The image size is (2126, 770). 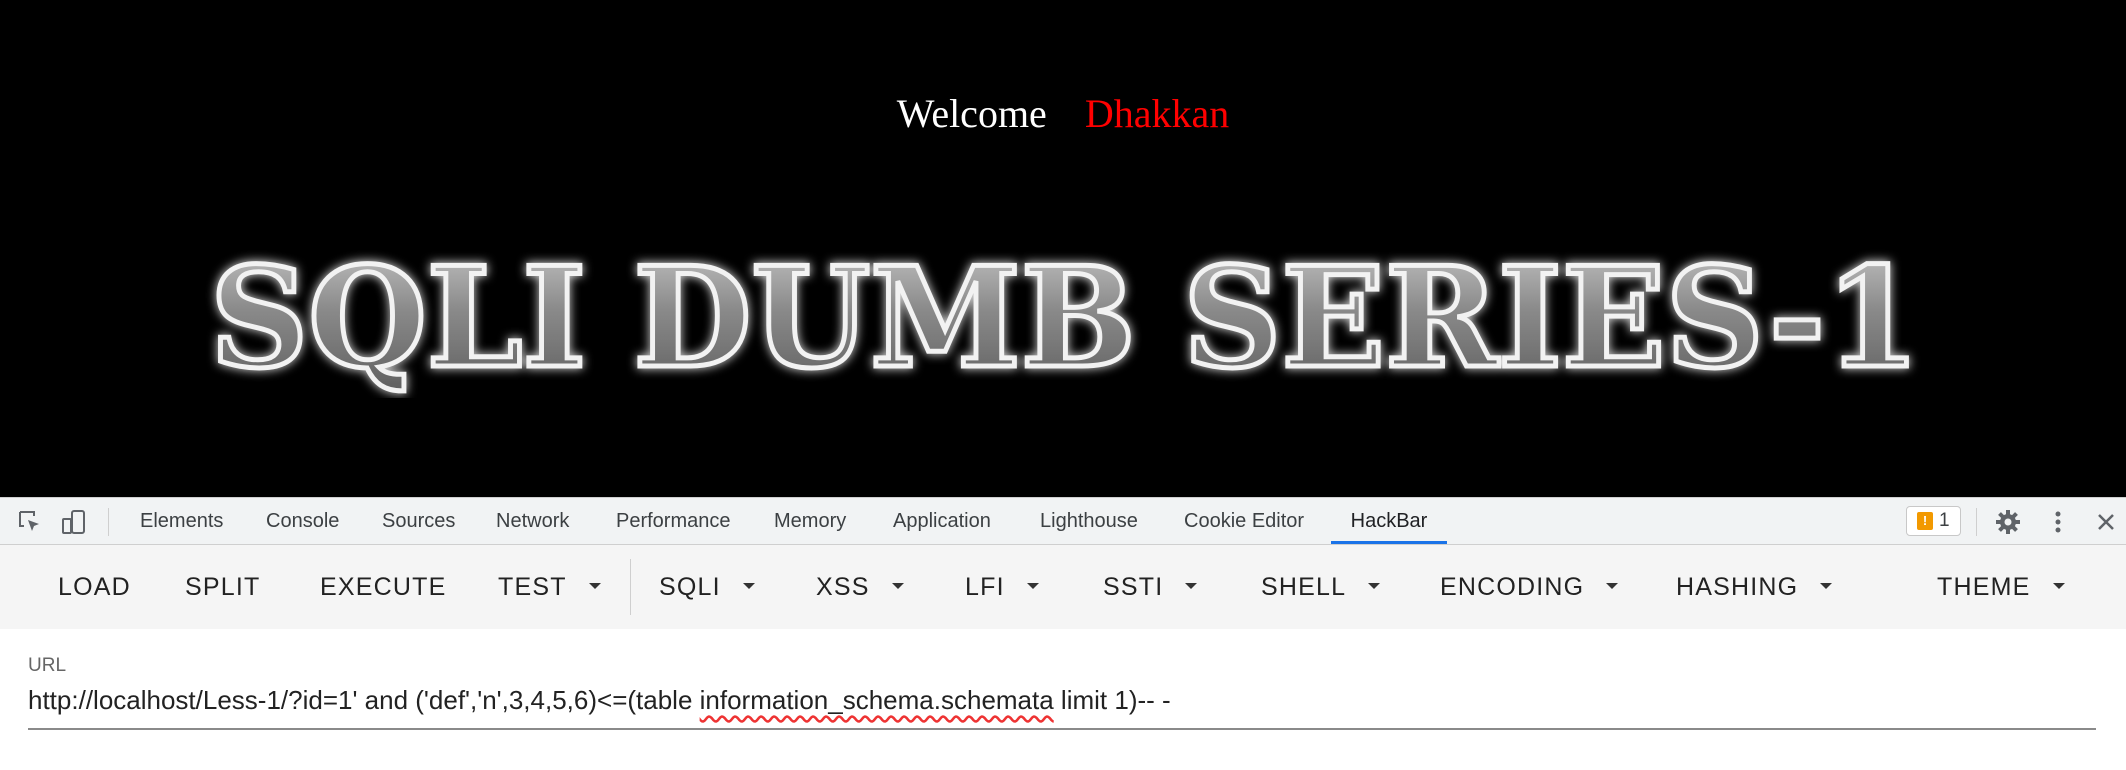 What do you see at coordinates (1063, 113) in the screenshot?
I see `welcome-line: Welcome Dhakkan` at bounding box center [1063, 113].